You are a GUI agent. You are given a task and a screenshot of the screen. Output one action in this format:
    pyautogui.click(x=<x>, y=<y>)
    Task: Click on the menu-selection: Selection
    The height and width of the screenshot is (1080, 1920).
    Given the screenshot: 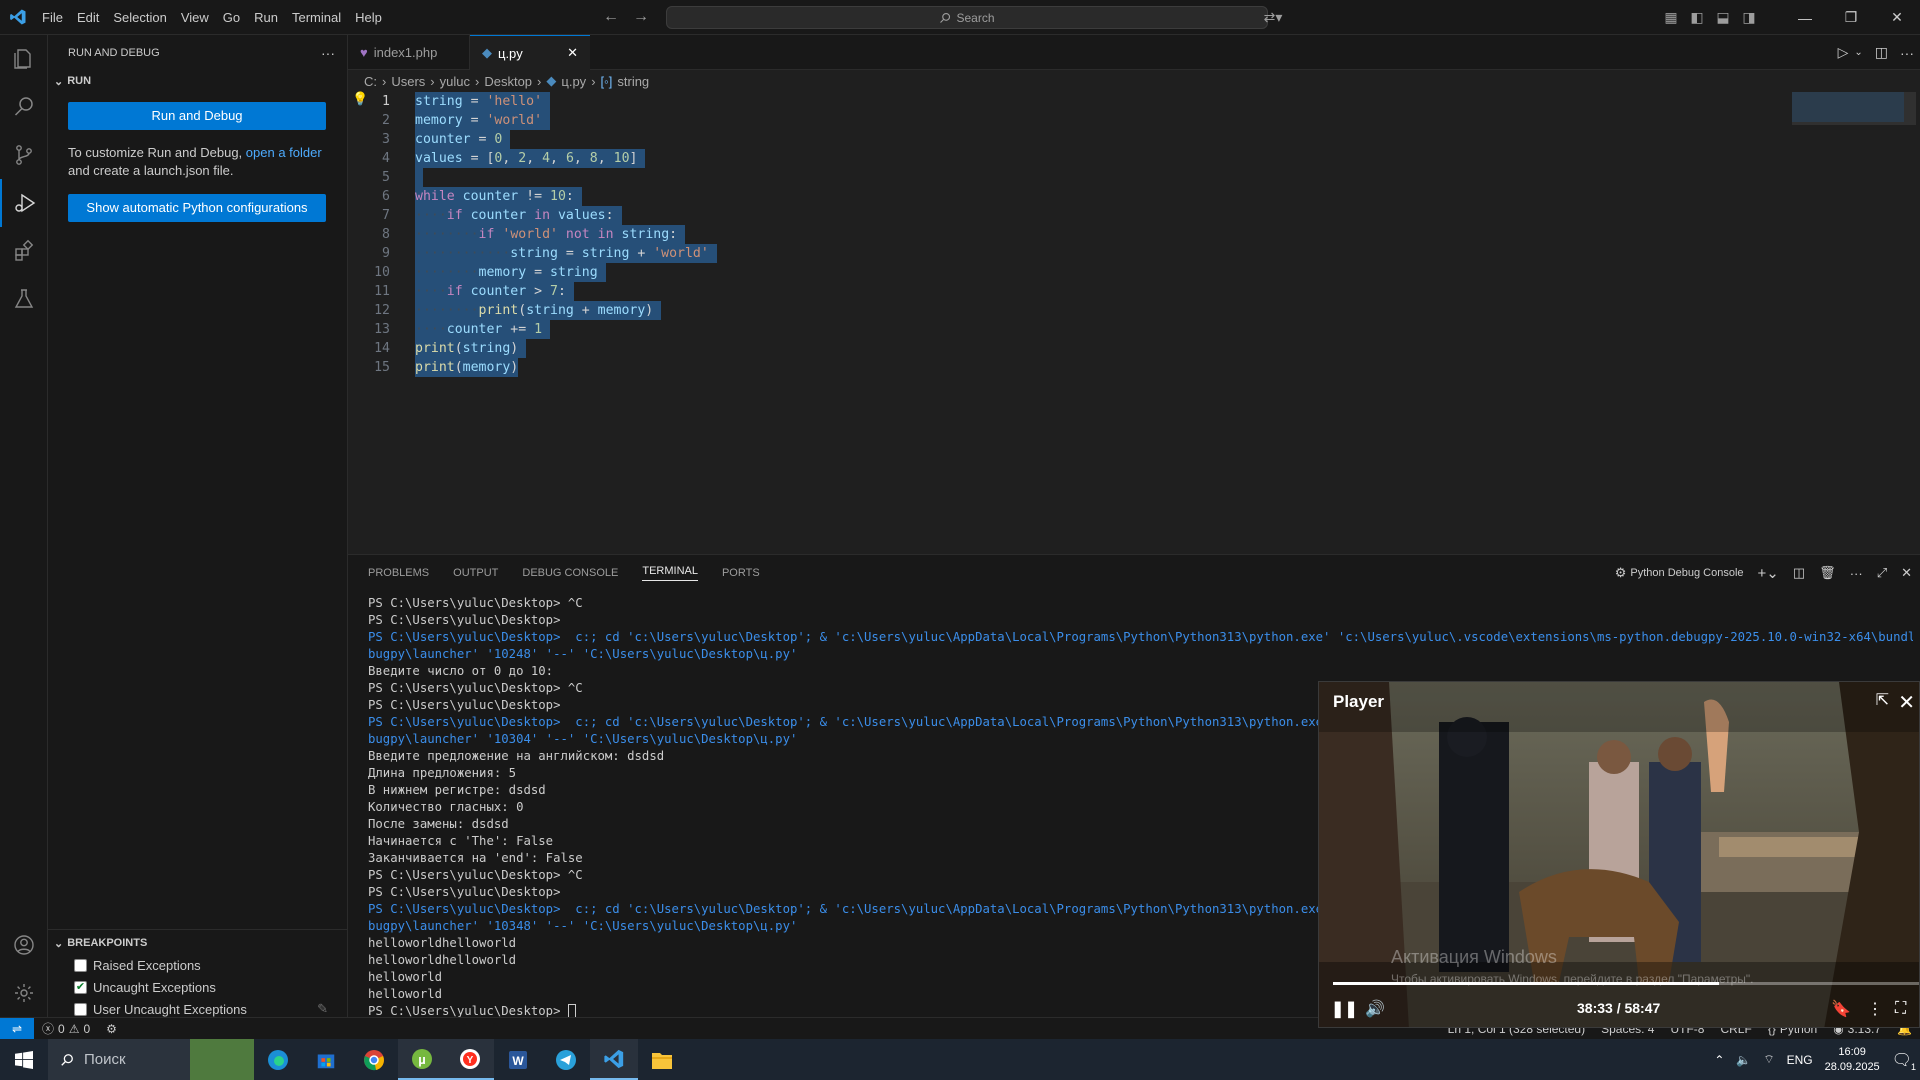 What is the action you would take?
    pyautogui.click(x=139, y=17)
    